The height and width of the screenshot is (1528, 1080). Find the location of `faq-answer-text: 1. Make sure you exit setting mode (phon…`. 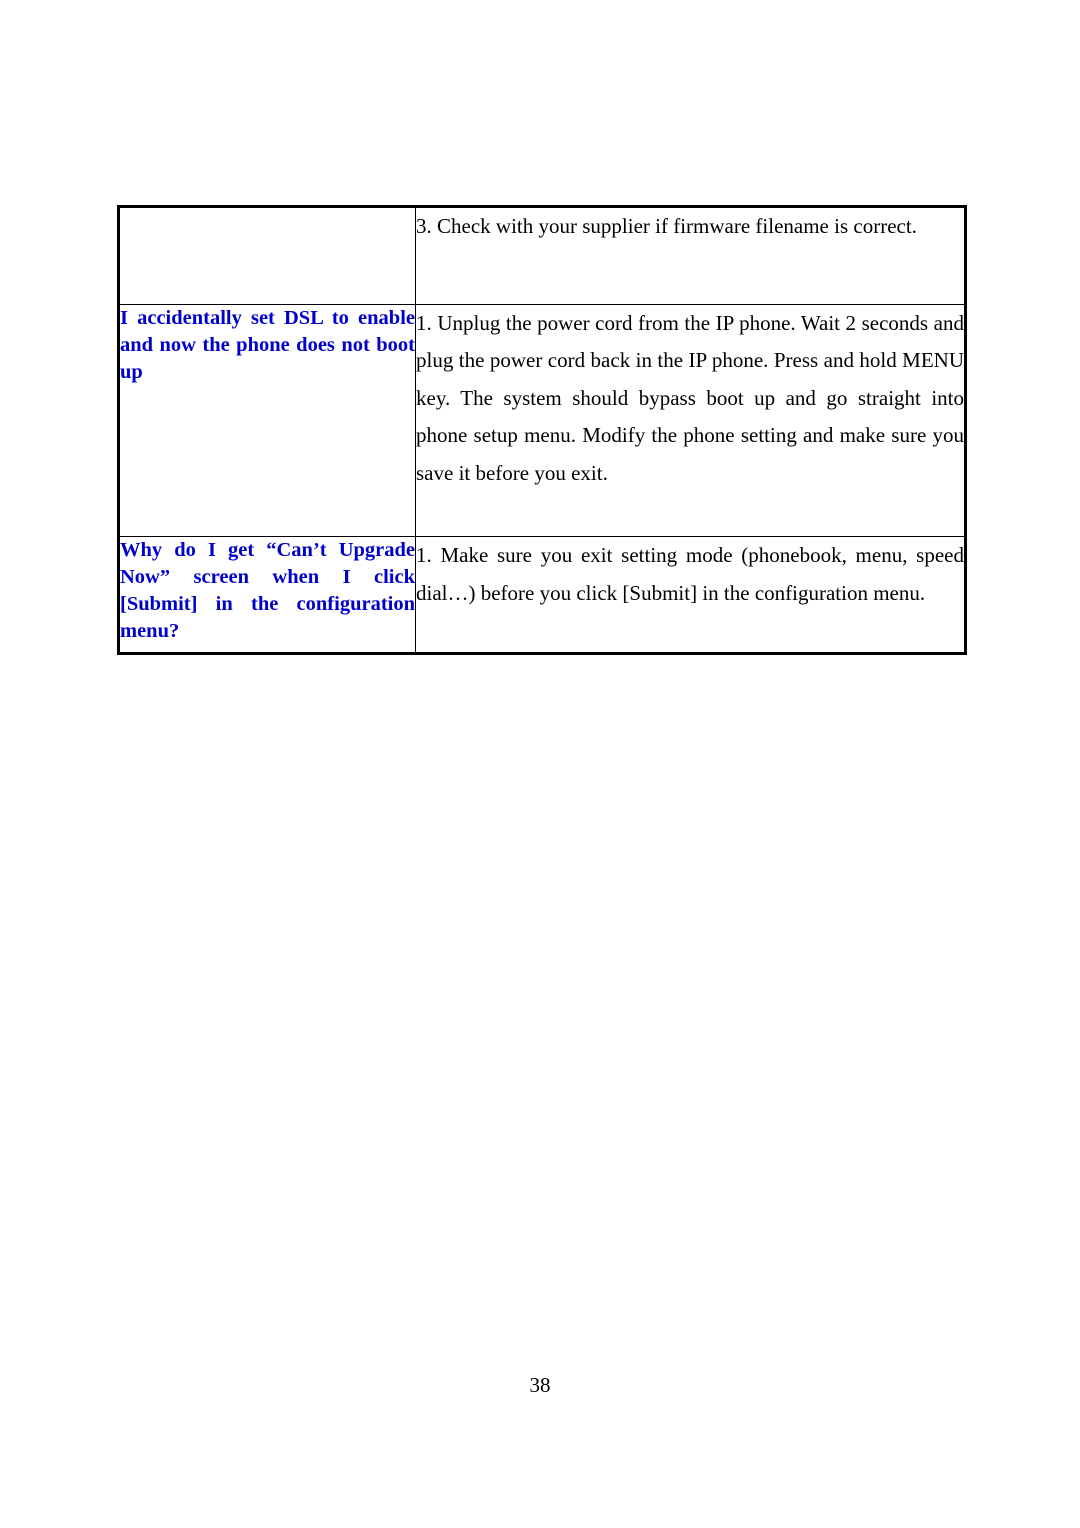

faq-answer-text: 1. Make sure you exit setting mode (phon… is located at coordinates (690, 574).